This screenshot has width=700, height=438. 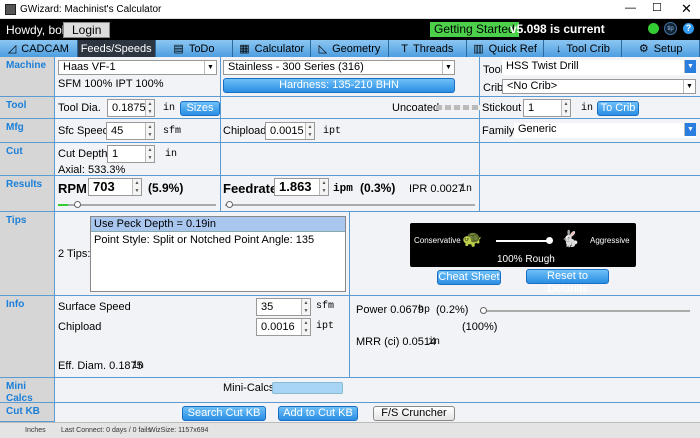 I want to click on sfc-speed-unit: sfm, so click(x=172, y=131).